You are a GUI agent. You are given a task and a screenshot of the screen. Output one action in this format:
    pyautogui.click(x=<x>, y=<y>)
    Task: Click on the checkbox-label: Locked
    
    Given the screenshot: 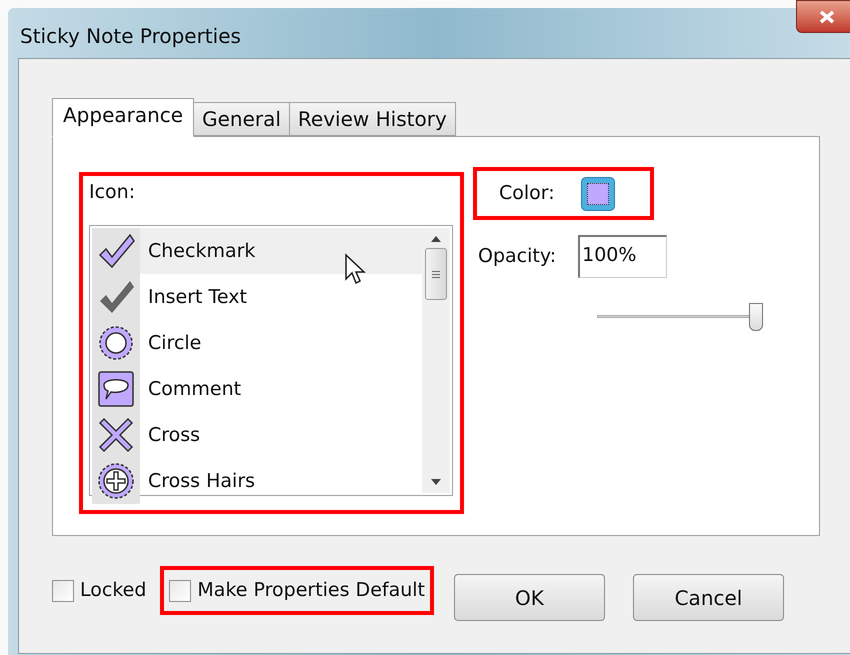 What is the action you would take?
    pyautogui.click(x=113, y=591)
    